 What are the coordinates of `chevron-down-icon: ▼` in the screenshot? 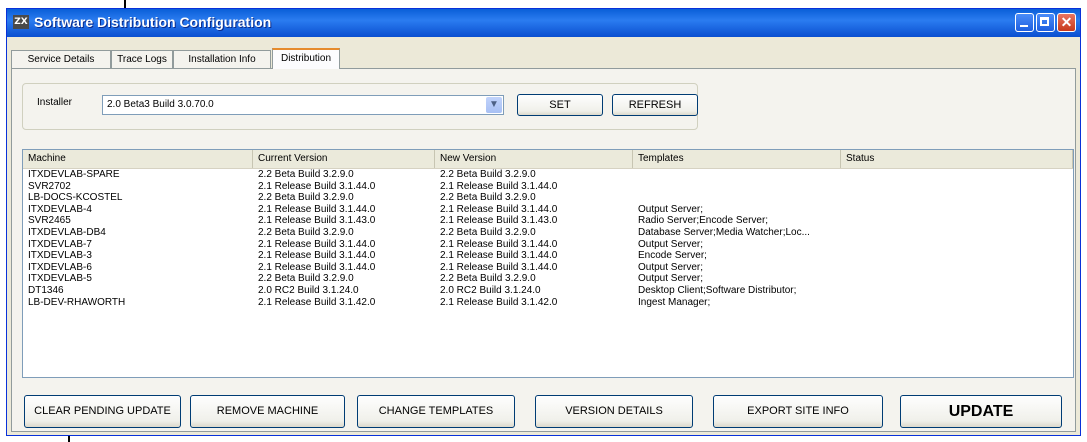 It's located at (494, 105).